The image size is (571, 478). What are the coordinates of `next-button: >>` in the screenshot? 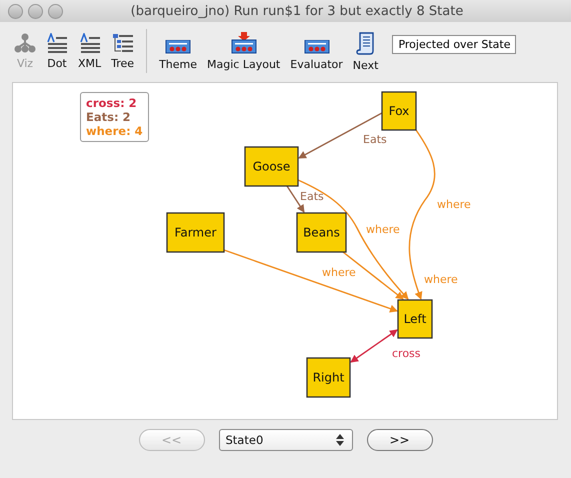 It's located at (399, 440).